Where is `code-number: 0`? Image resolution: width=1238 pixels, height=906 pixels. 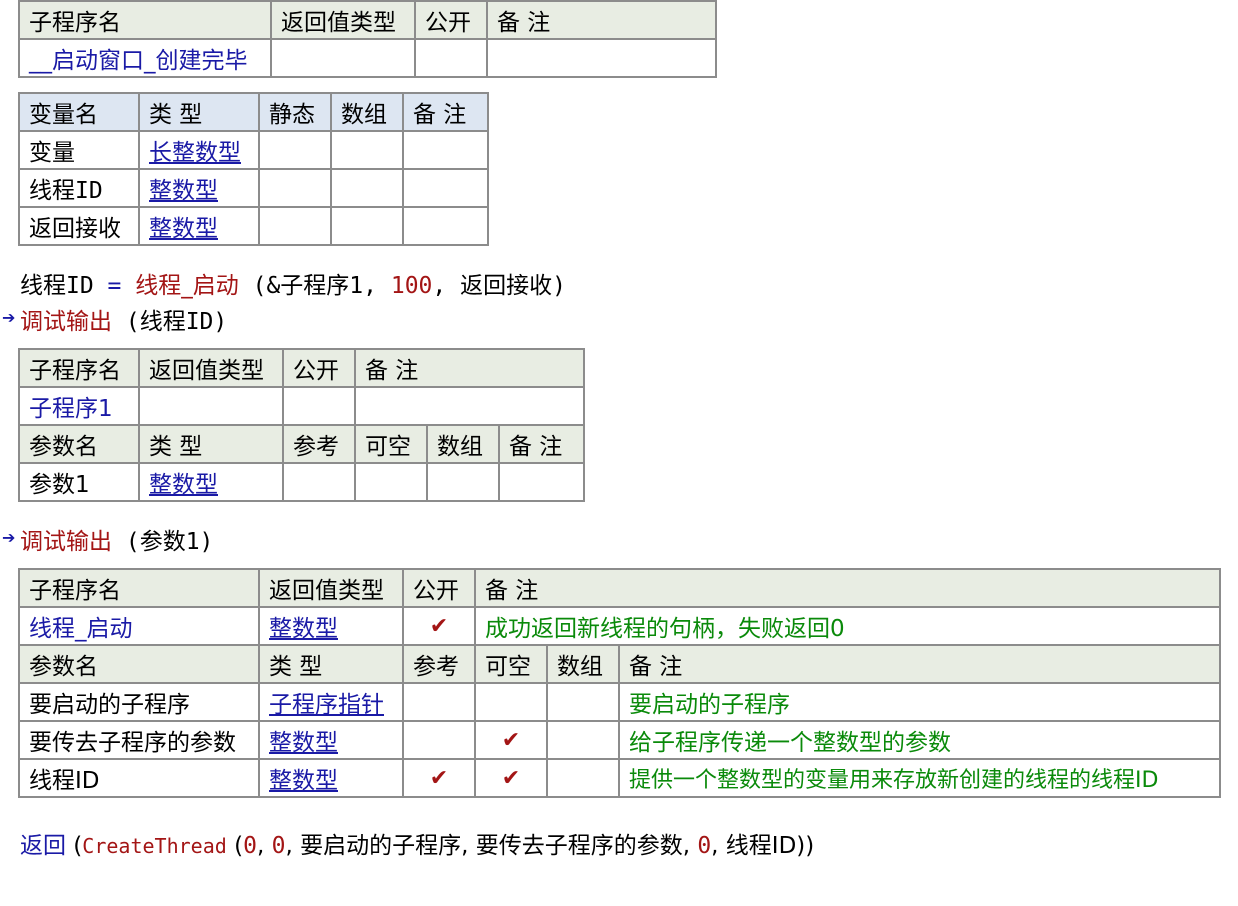
code-number: 0 is located at coordinates (250, 846).